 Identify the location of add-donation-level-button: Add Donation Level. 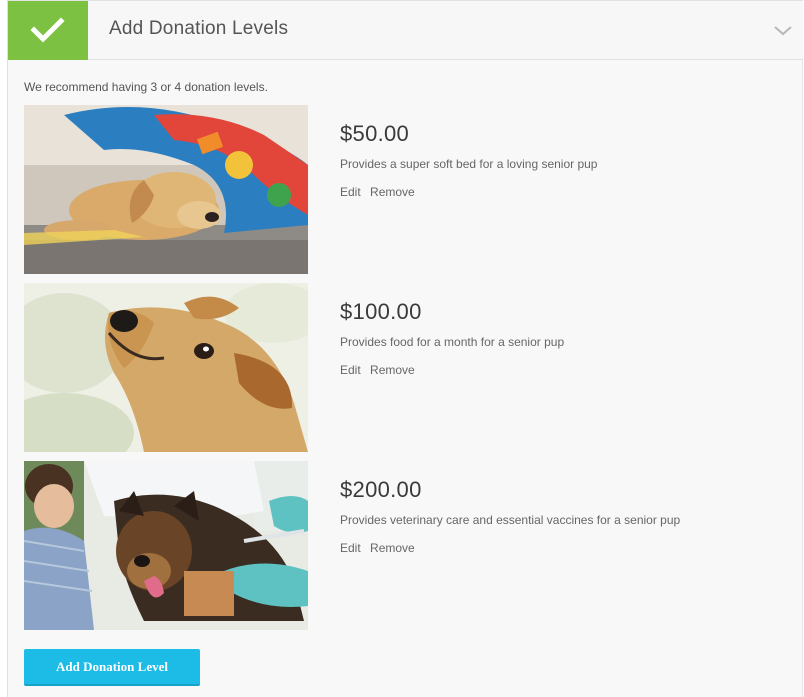
(112, 667).